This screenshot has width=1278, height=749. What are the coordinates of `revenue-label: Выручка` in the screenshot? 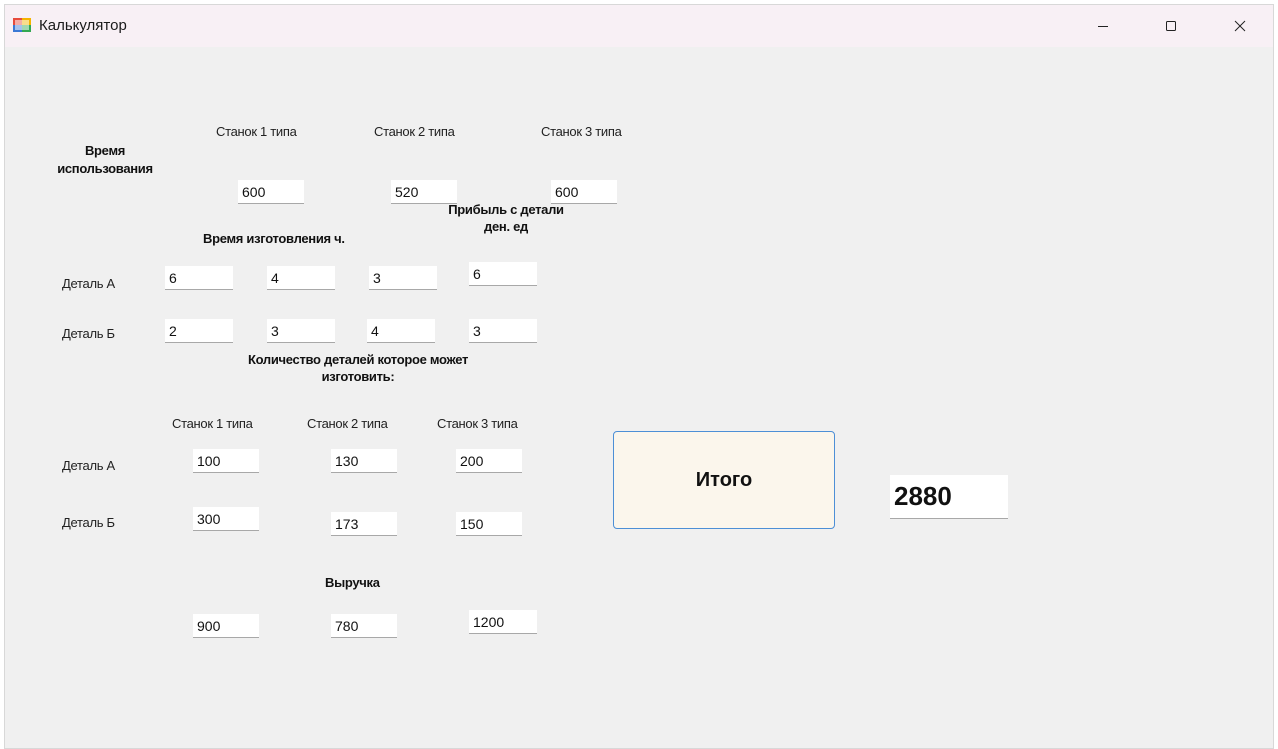 It's located at (352, 582).